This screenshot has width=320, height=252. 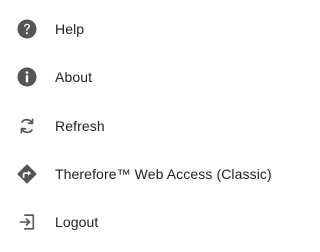 What do you see at coordinates (74, 77) in the screenshot?
I see `menu-item-label: About` at bounding box center [74, 77].